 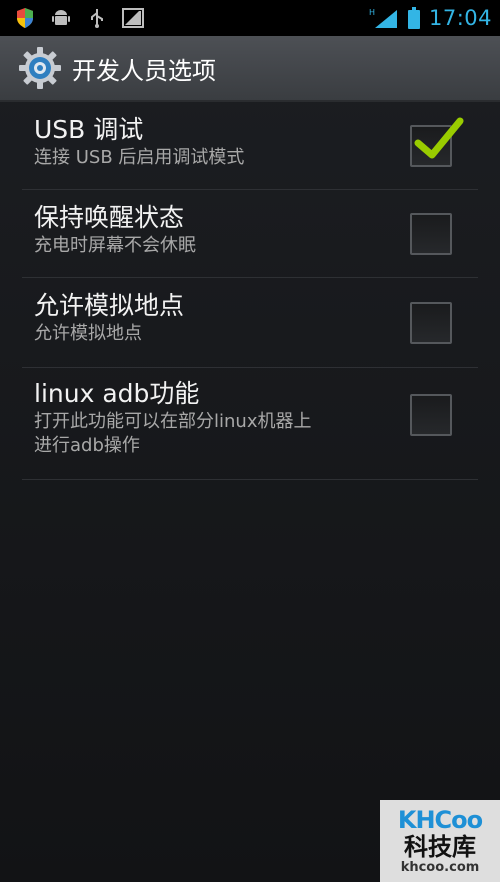 I want to click on status-time: 17:04, so click(x=460, y=18).